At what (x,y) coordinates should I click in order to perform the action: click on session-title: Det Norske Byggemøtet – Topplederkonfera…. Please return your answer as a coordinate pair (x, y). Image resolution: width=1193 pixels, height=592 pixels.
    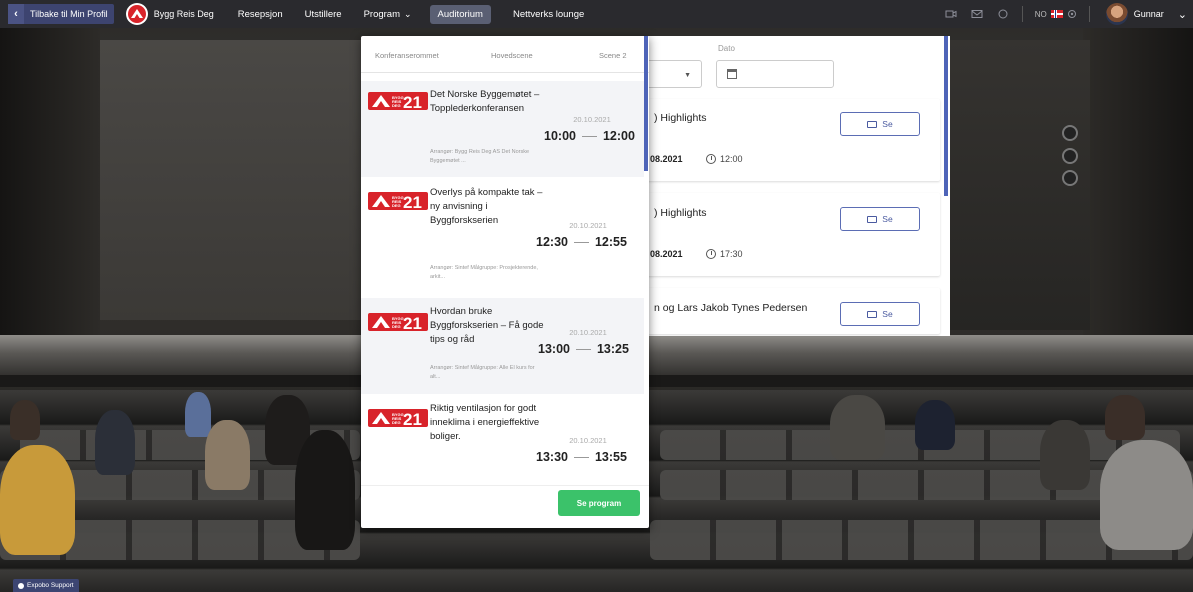
    Looking at the image, I should click on (485, 101).